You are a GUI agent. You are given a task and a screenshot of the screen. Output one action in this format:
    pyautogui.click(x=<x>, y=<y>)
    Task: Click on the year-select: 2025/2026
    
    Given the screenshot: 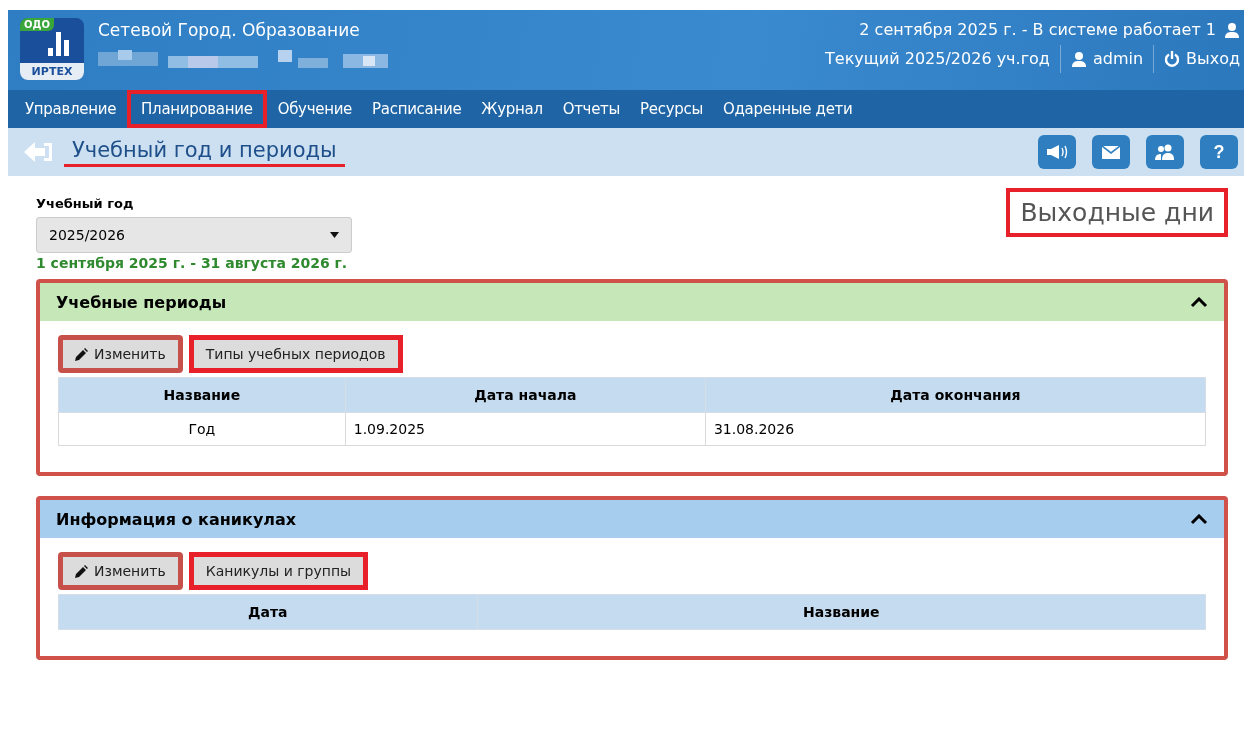 What is the action you would take?
    pyautogui.click(x=194, y=235)
    